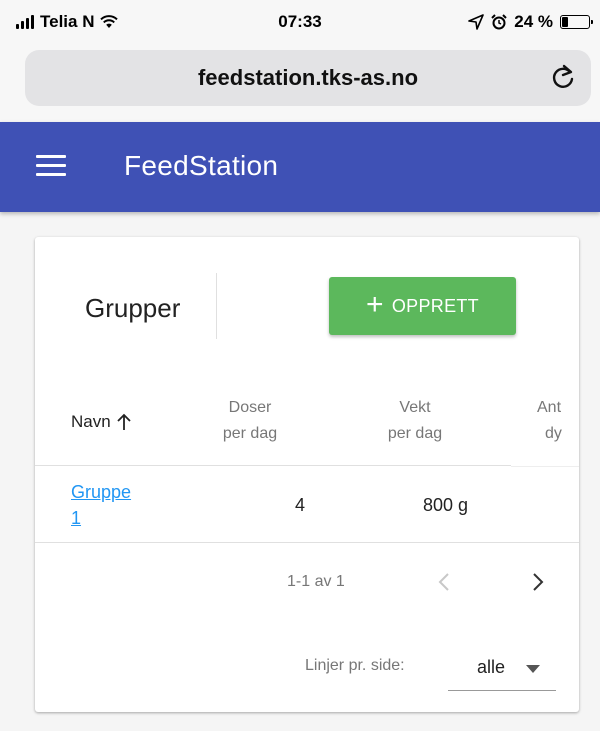  I want to click on header-divider, so click(273, 465).